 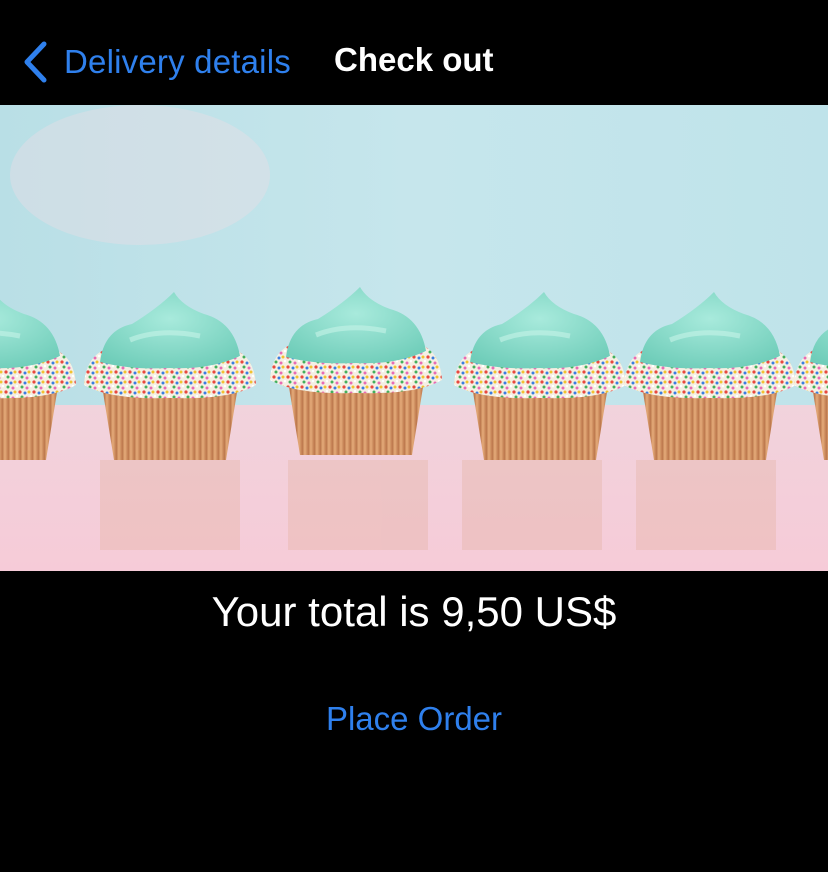 What do you see at coordinates (177, 61) in the screenshot?
I see `back-button-label: Delivery details` at bounding box center [177, 61].